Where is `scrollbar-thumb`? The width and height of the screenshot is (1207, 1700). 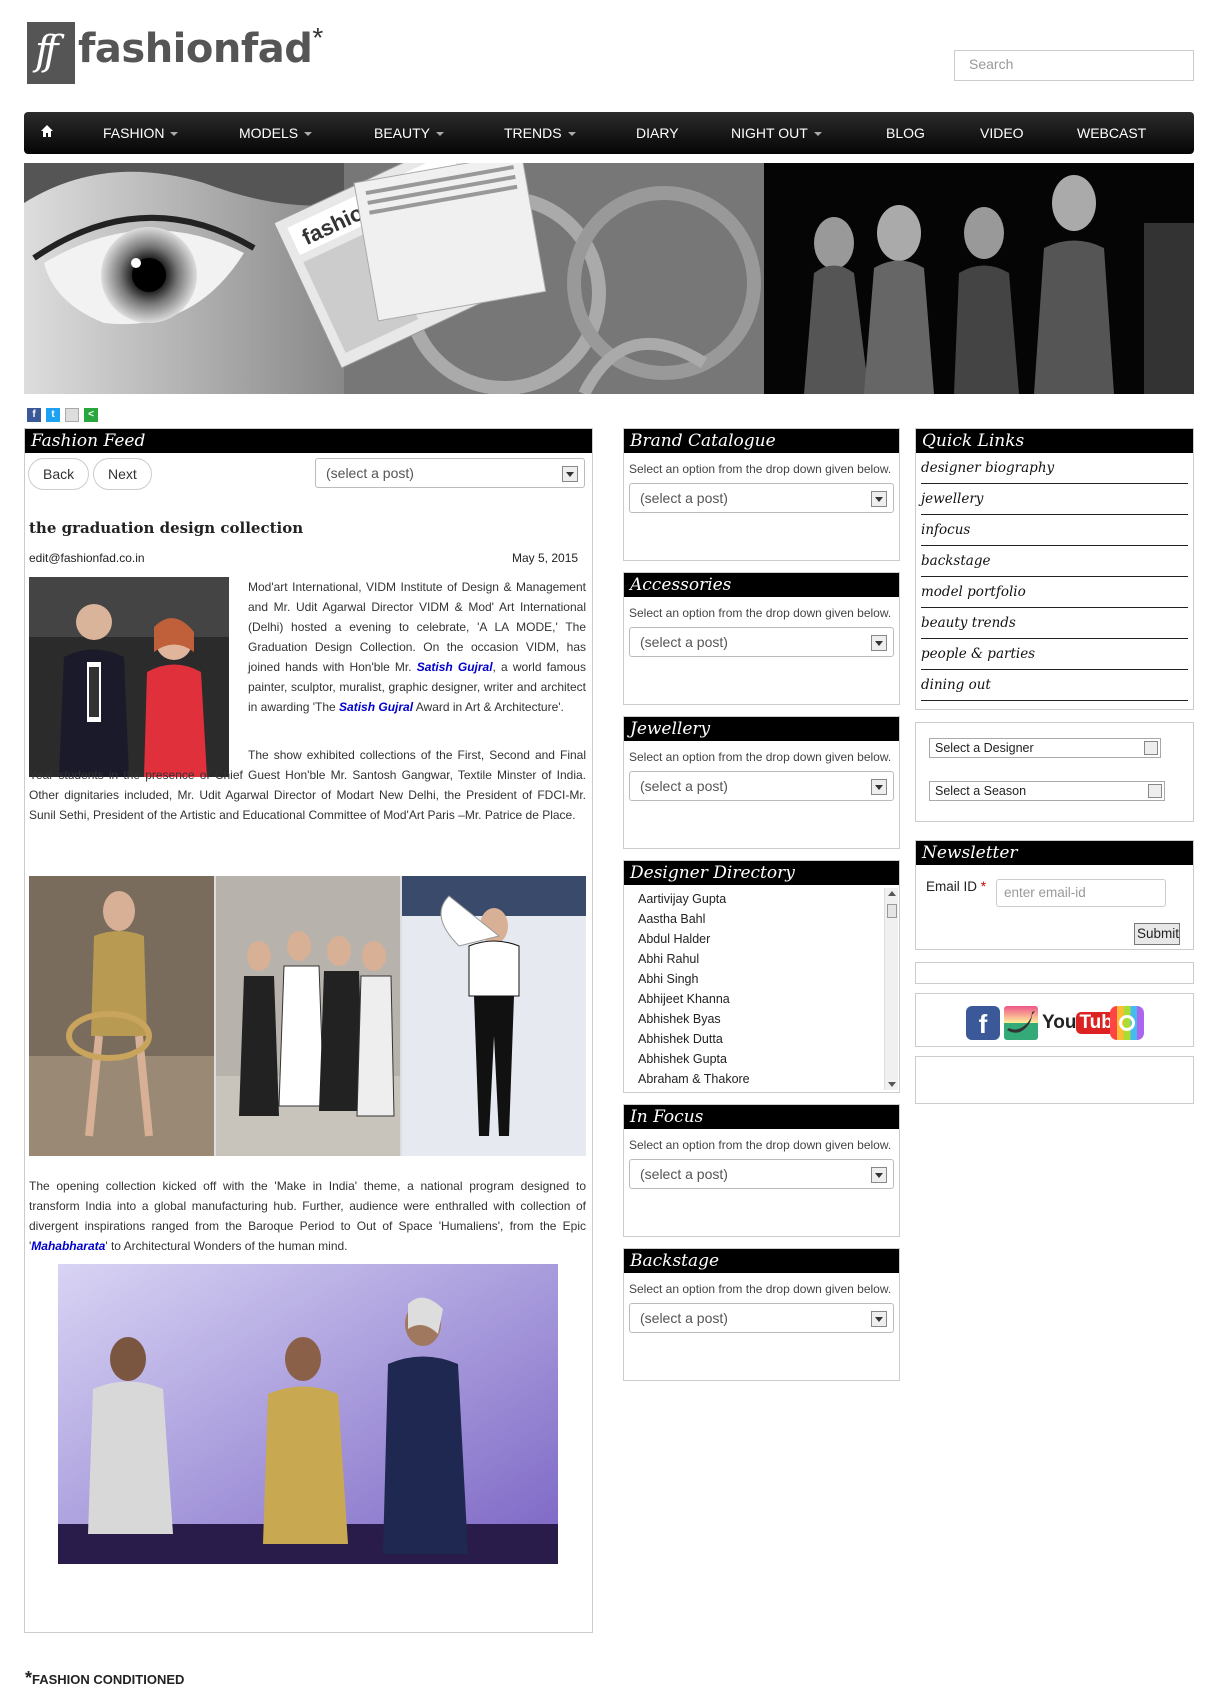 scrollbar-thumb is located at coordinates (892, 911).